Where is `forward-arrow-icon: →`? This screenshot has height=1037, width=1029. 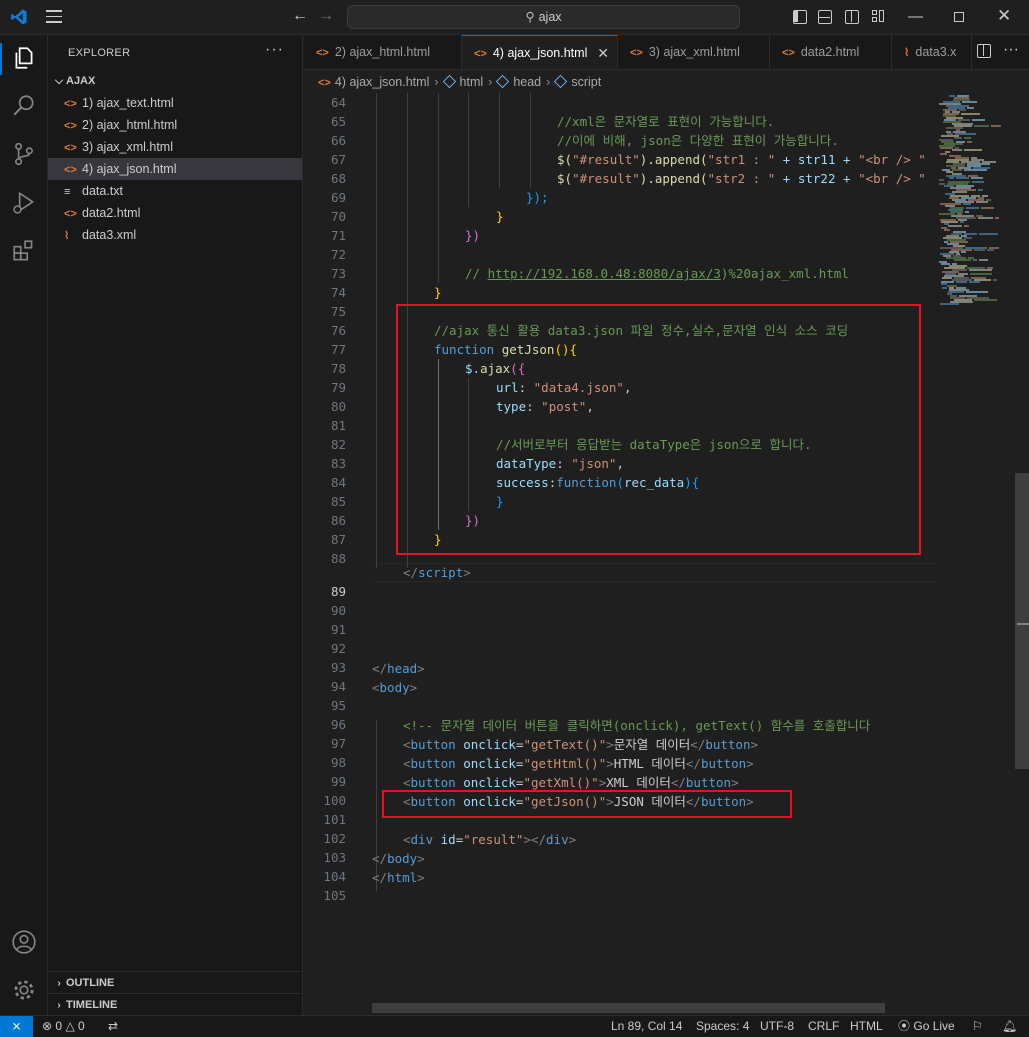
forward-arrow-icon: → is located at coordinates (326, 16).